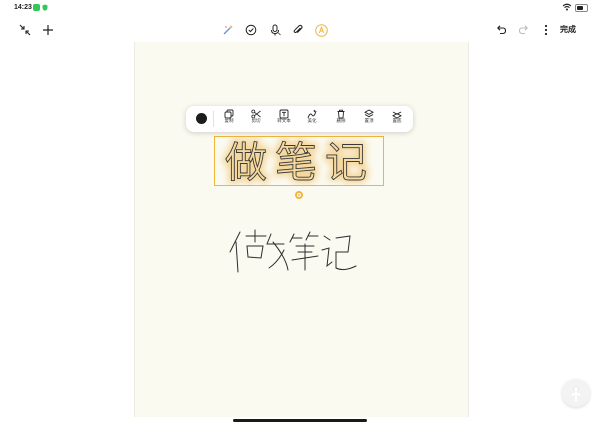 This screenshot has width=600, height=424. I want to click on convert-text-button: 转文本, so click(284, 120).